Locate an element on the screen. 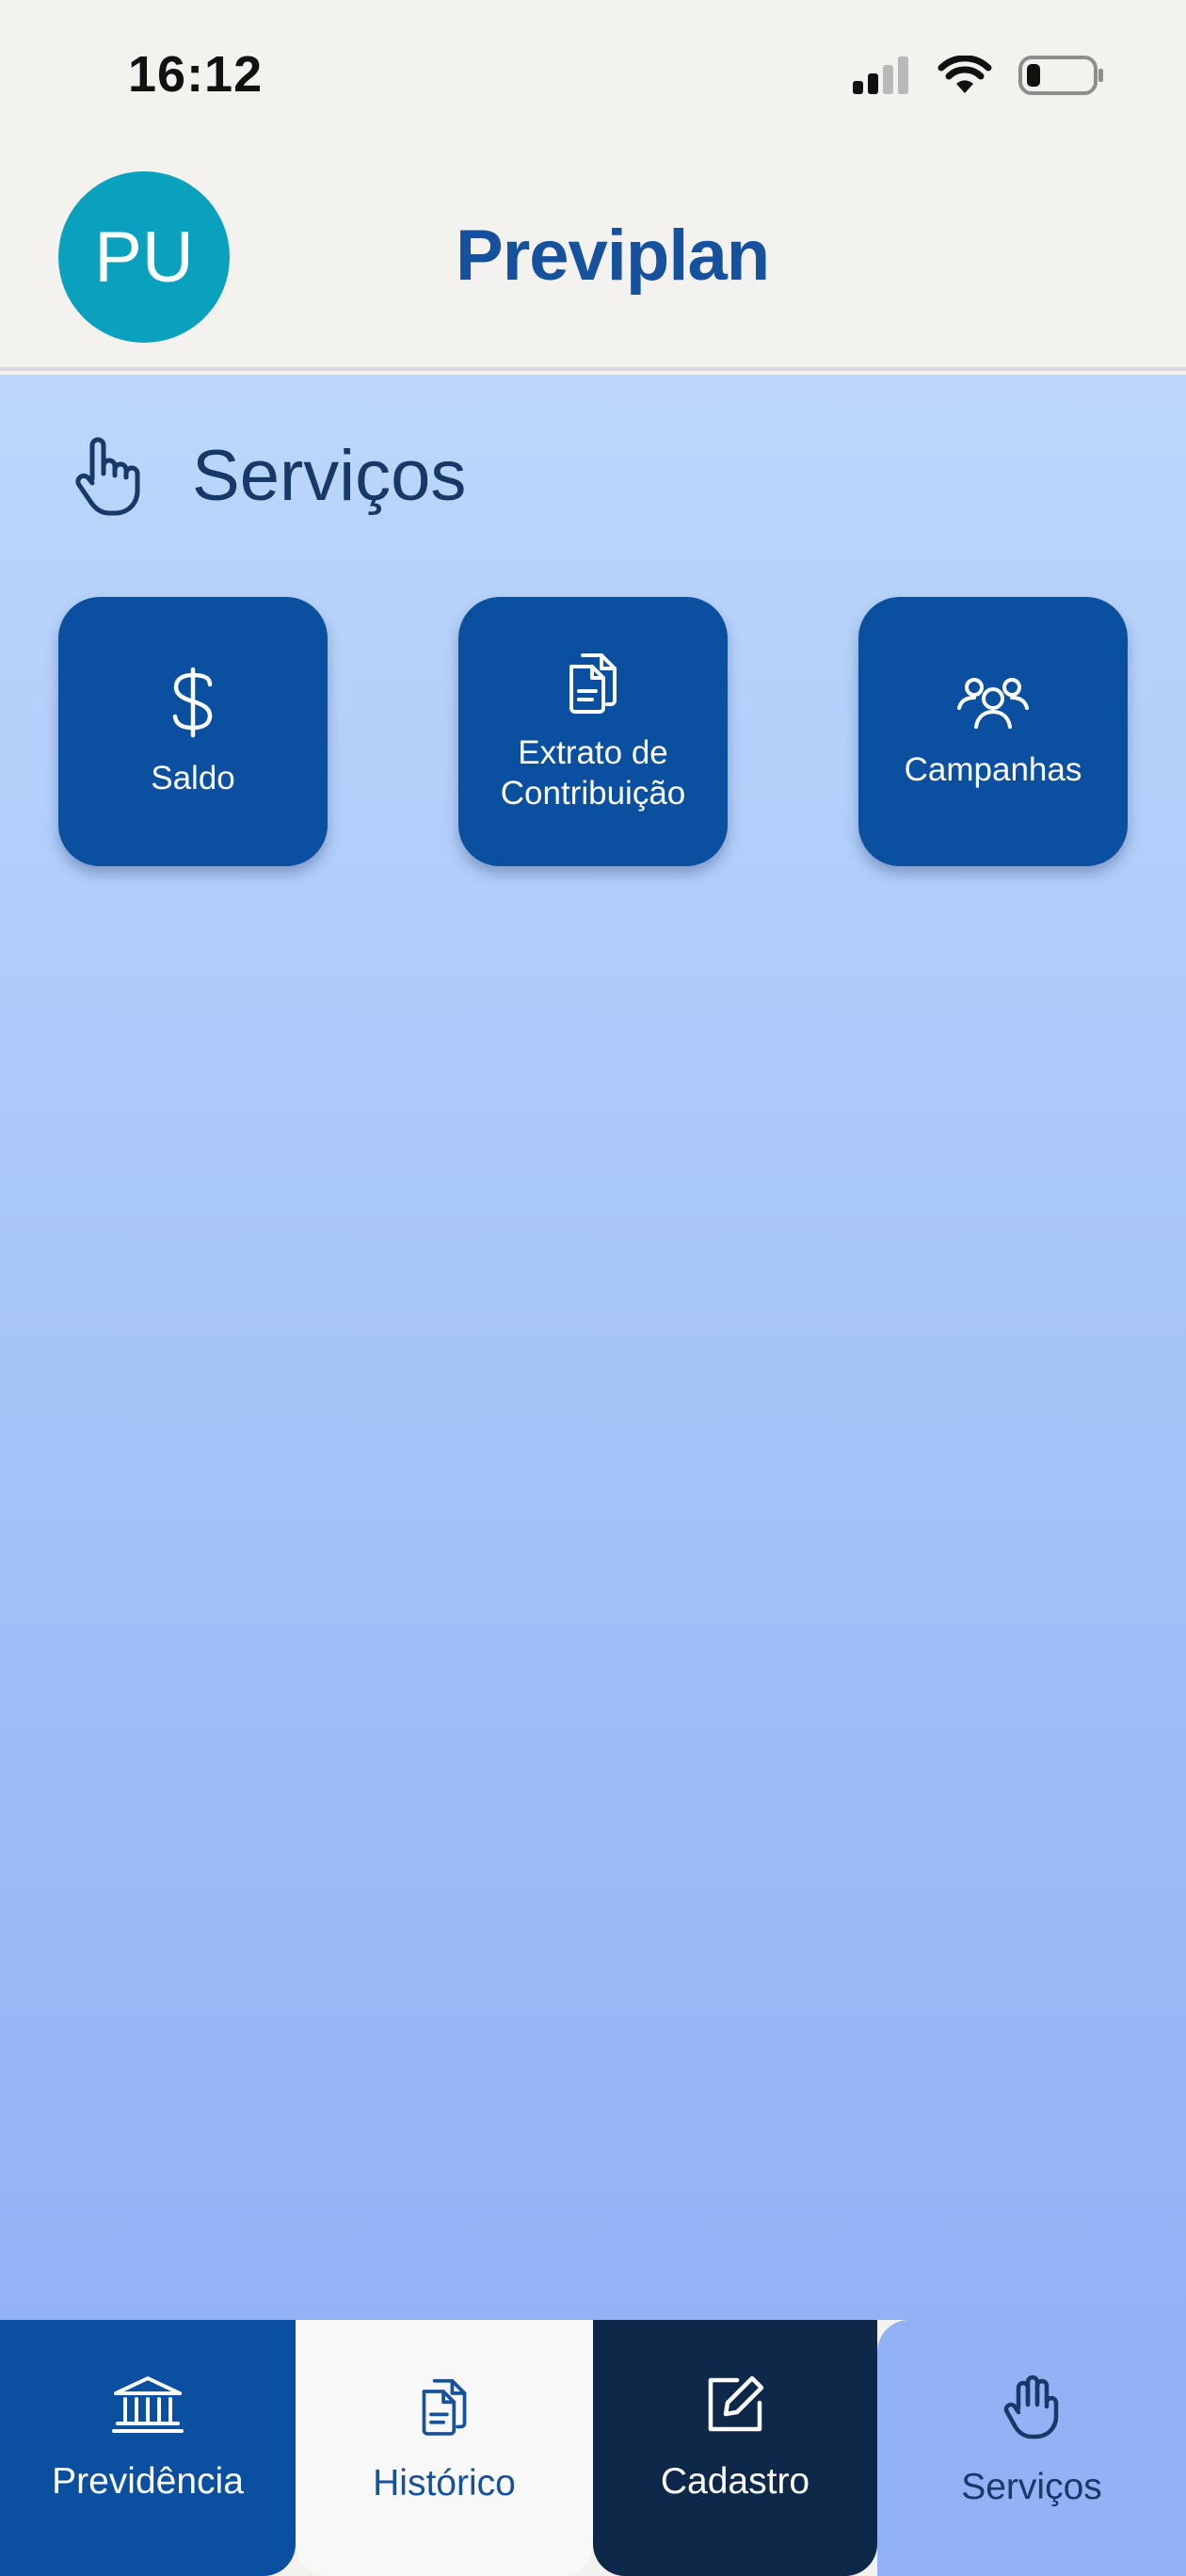  card-extrato-contribuicao: Extrato de Contribuição is located at coordinates (593, 731).